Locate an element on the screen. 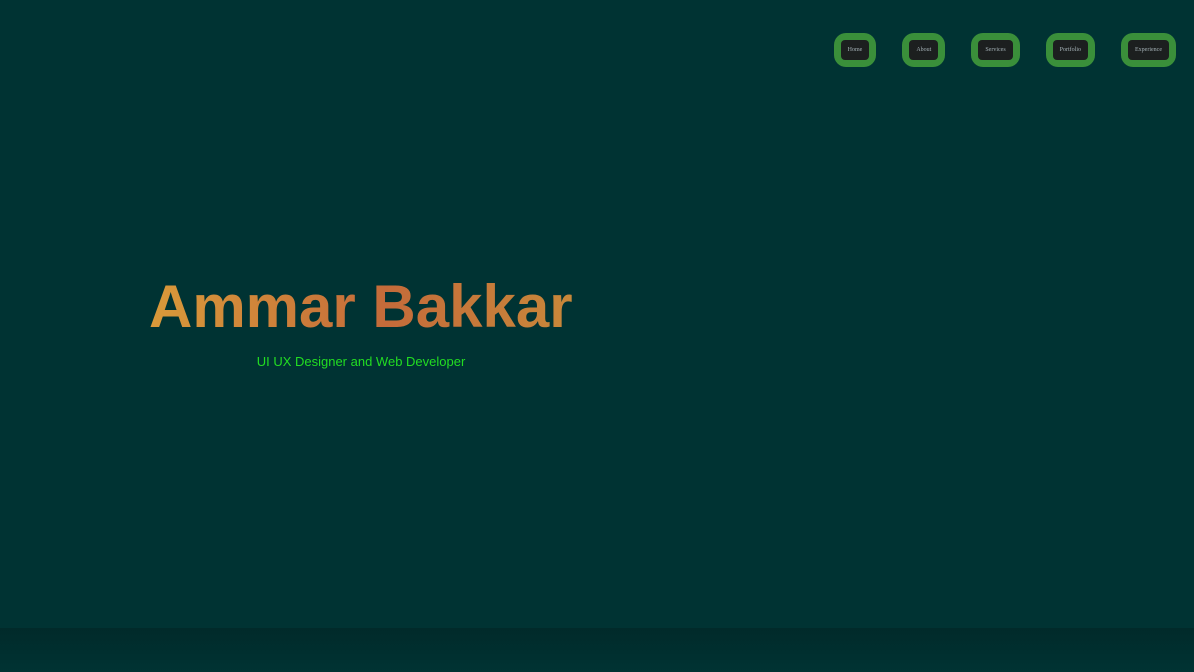  nav-experience-button: Experience is located at coordinates (1148, 50).